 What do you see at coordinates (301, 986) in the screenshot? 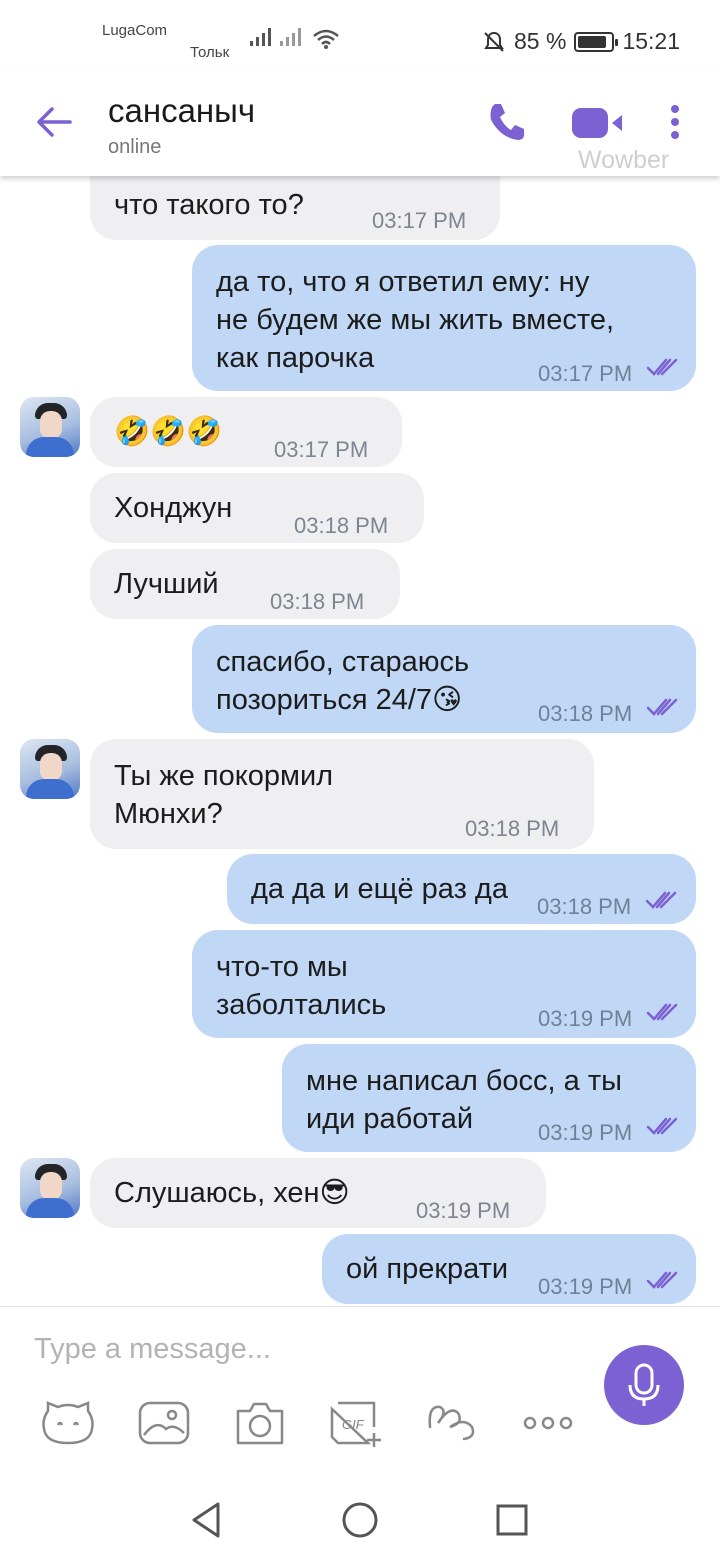
I see `message-text: что-то мы заболтались` at bounding box center [301, 986].